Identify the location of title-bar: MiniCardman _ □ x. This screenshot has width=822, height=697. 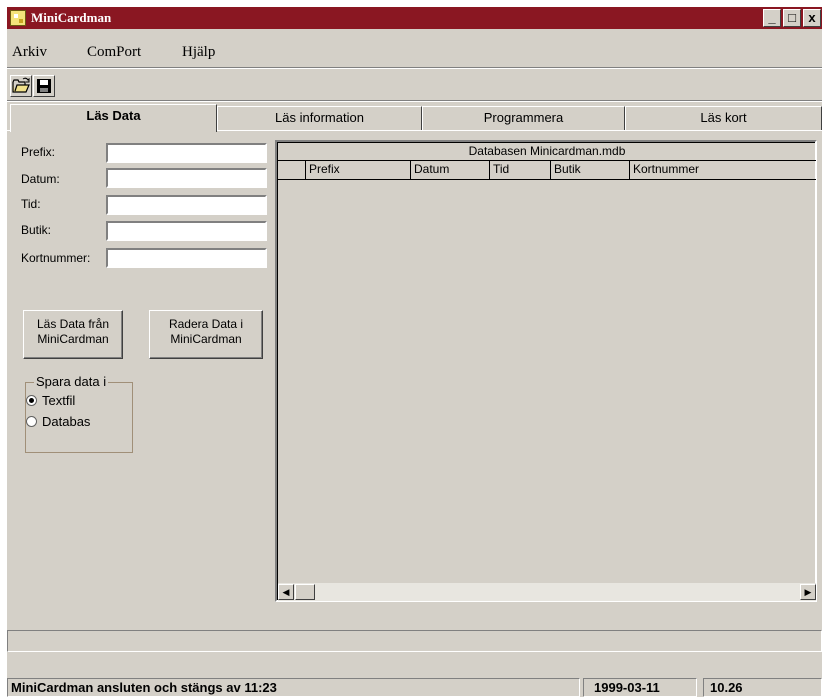
(414, 18).